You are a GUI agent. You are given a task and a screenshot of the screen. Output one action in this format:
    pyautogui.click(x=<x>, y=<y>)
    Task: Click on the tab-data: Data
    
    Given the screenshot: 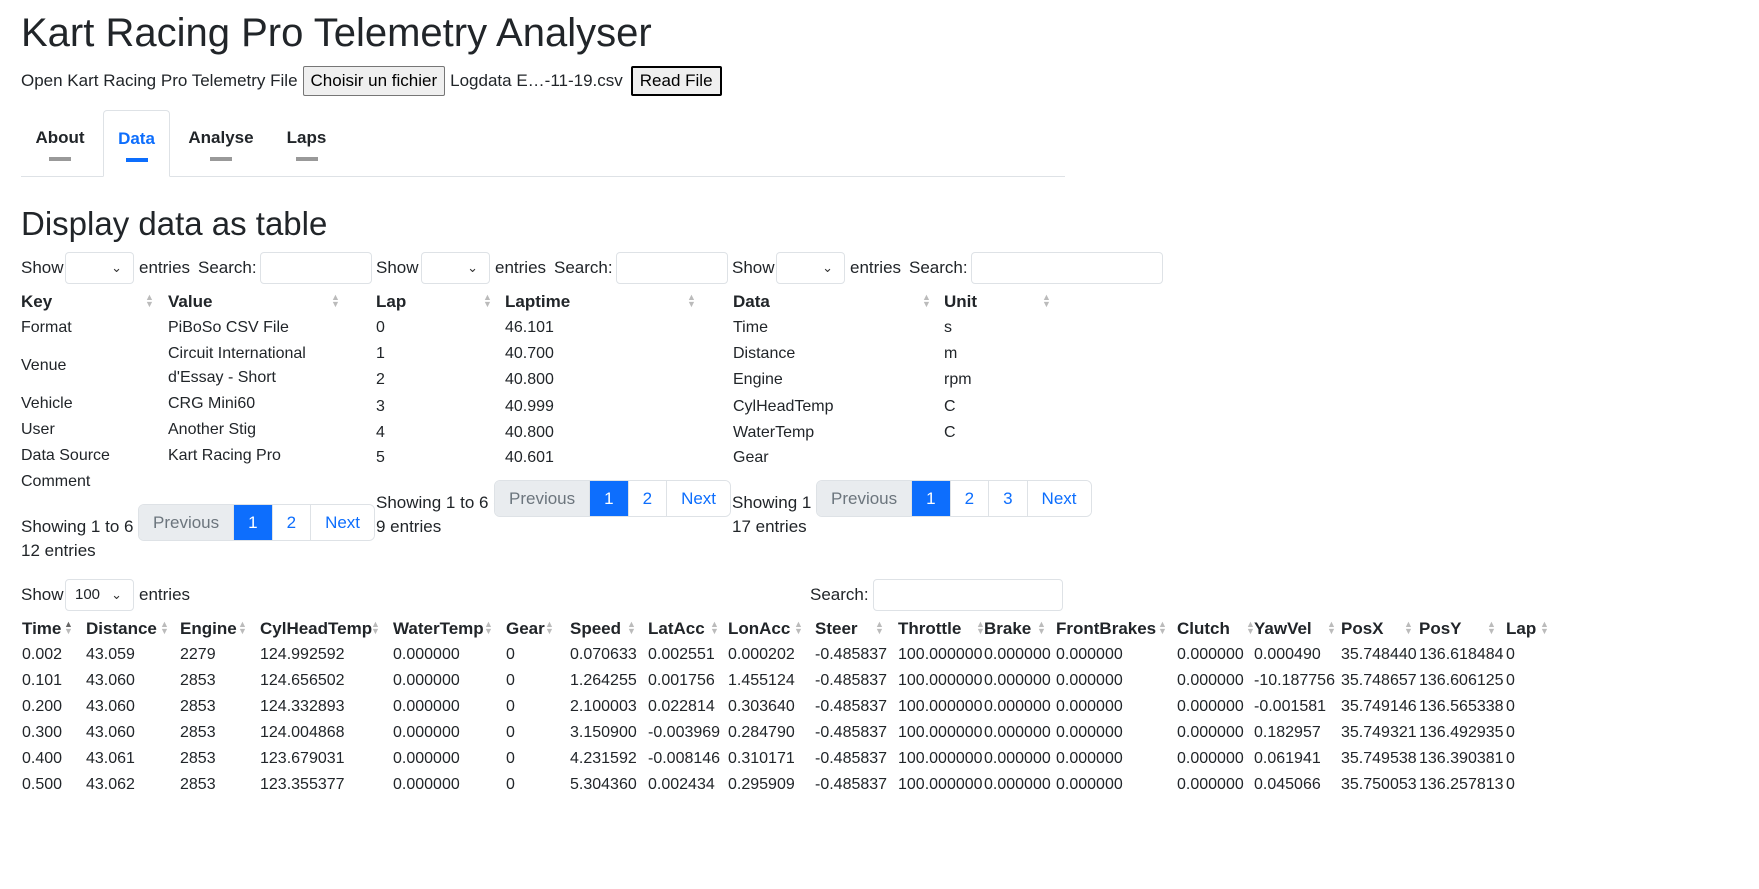 What is the action you would take?
    pyautogui.click(x=136, y=143)
    